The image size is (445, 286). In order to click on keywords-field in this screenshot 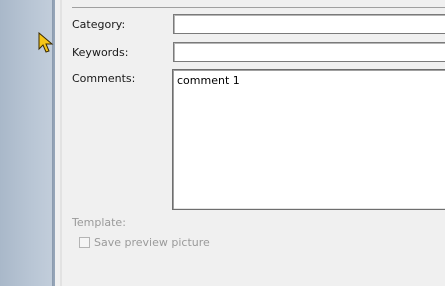, I will do `click(309, 52)`.